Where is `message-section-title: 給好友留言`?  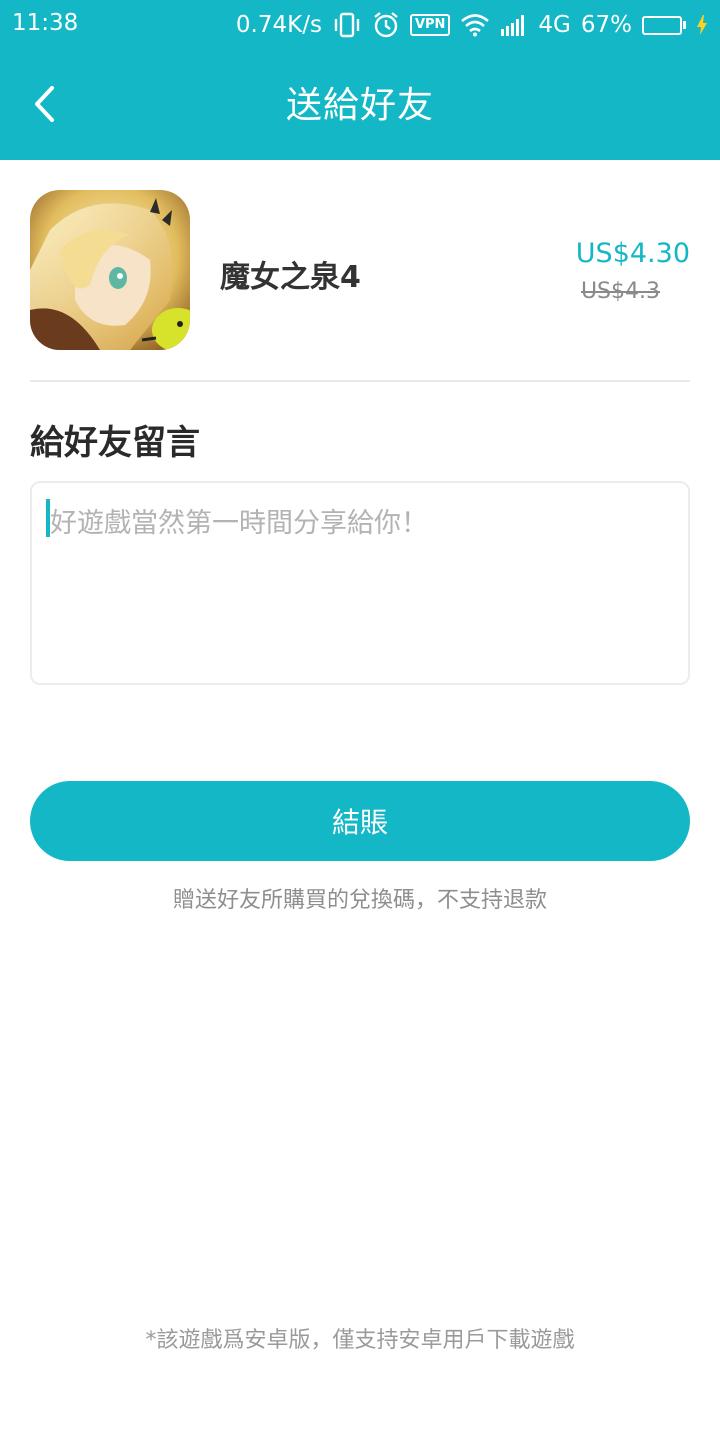
message-section-title: 給好友留言 is located at coordinates (115, 443).